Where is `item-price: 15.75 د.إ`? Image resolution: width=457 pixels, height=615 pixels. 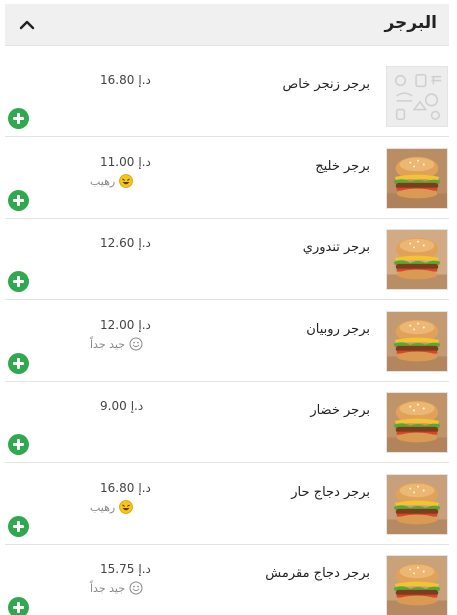
item-price: 15.75 د.إ is located at coordinates (125, 569).